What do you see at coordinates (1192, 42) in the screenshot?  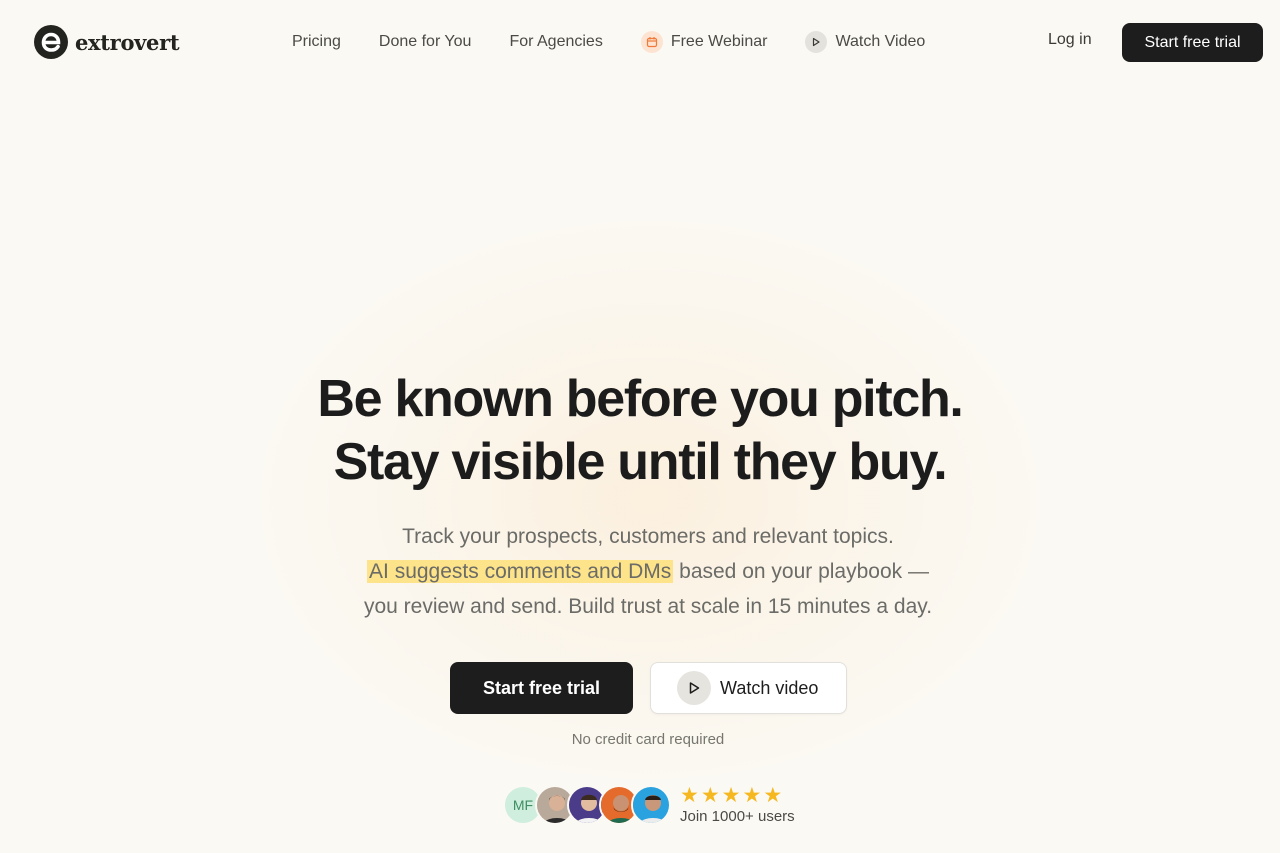 I see `nav-start-trial-button: Start free trial` at bounding box center [1192, 42].